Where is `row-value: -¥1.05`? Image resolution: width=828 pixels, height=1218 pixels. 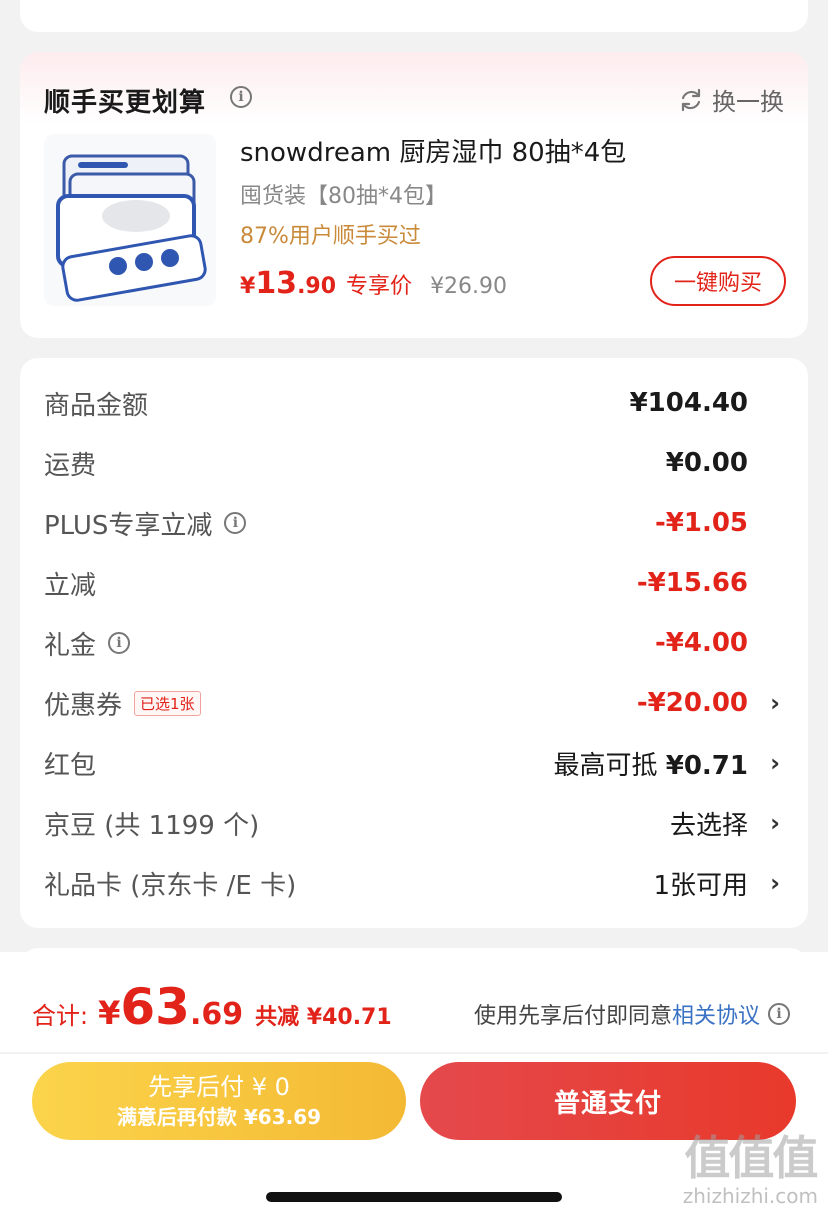 row-value: -¥1.05 is located at coordinates (701, 523).